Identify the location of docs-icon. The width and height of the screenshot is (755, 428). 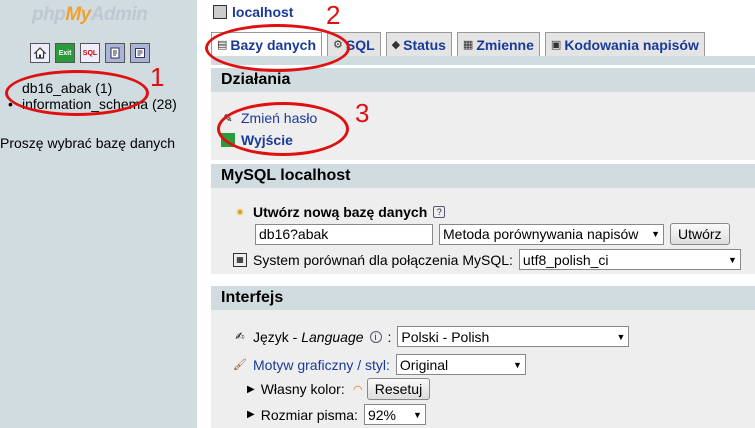
(140, 53).